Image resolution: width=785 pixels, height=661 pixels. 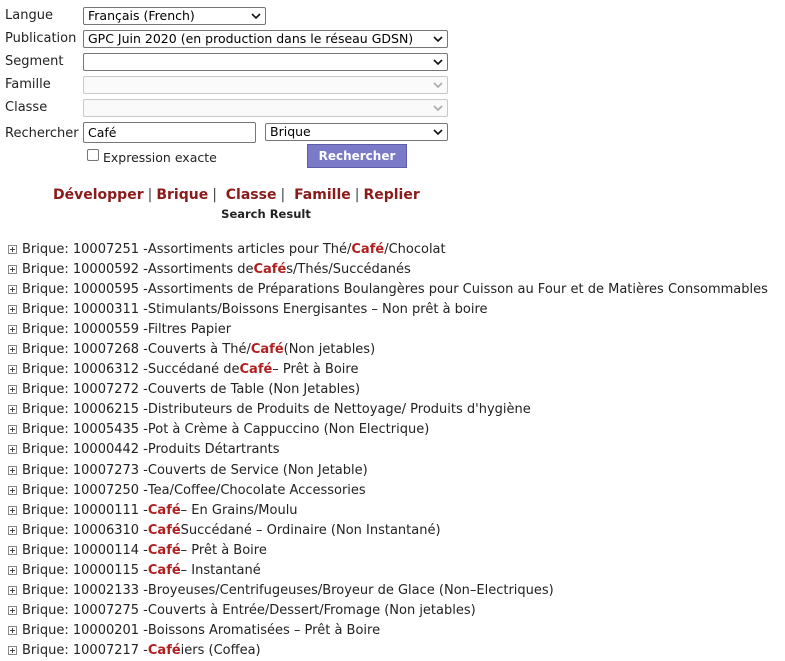 What do you see at coordinates (322, 195) in the screenshot?
I see `famille-link: Famille` at bounding box center [322, 195].